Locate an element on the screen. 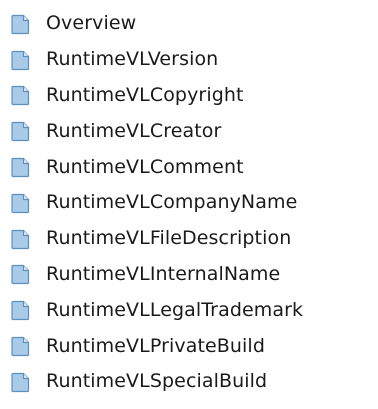 The image size is (378, 409). topic-runtimevlcreator: RuntimeVLCreator is located at coordinates (192, 131).